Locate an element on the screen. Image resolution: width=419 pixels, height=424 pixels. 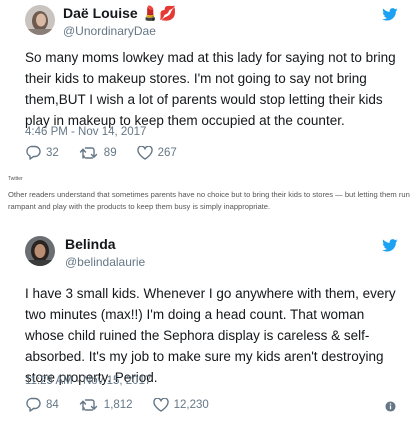
like-button: 12,230 is located at coordinates (180, 404).